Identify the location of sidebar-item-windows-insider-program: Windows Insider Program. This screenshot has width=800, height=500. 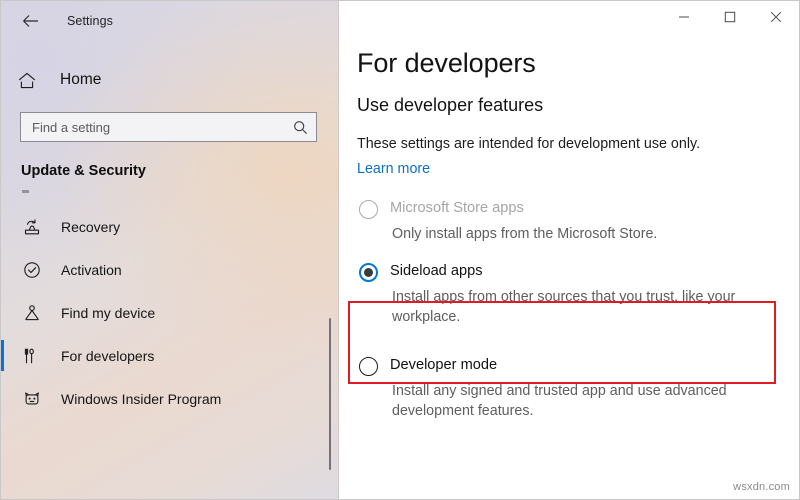
(170, 398).